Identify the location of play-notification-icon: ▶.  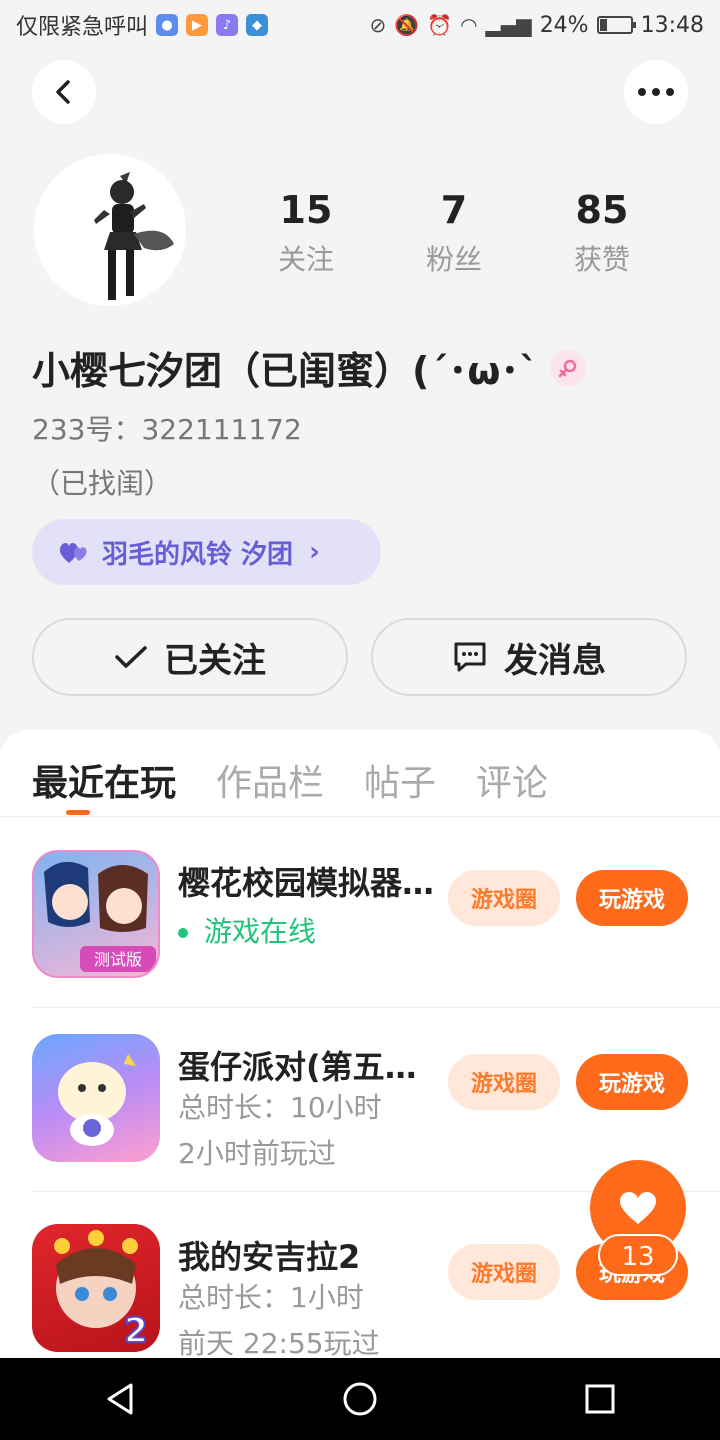
(197, 25).